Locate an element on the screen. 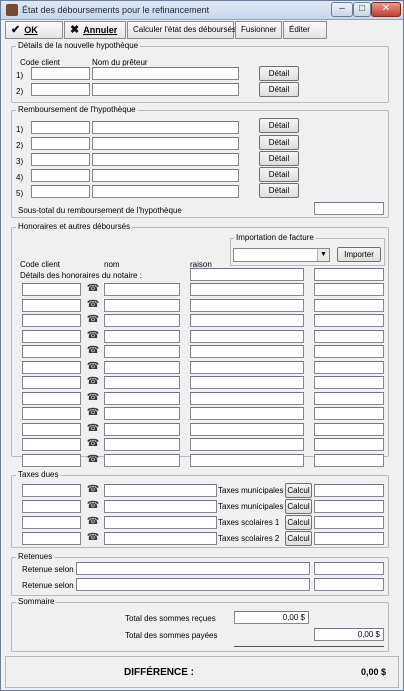 The image size is (404, 691). editer-button: Éditer is located at coordinates (305, 30).